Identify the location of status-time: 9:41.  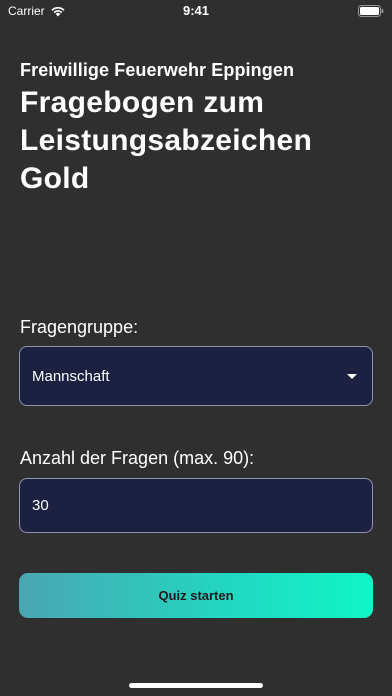
(196, 10).